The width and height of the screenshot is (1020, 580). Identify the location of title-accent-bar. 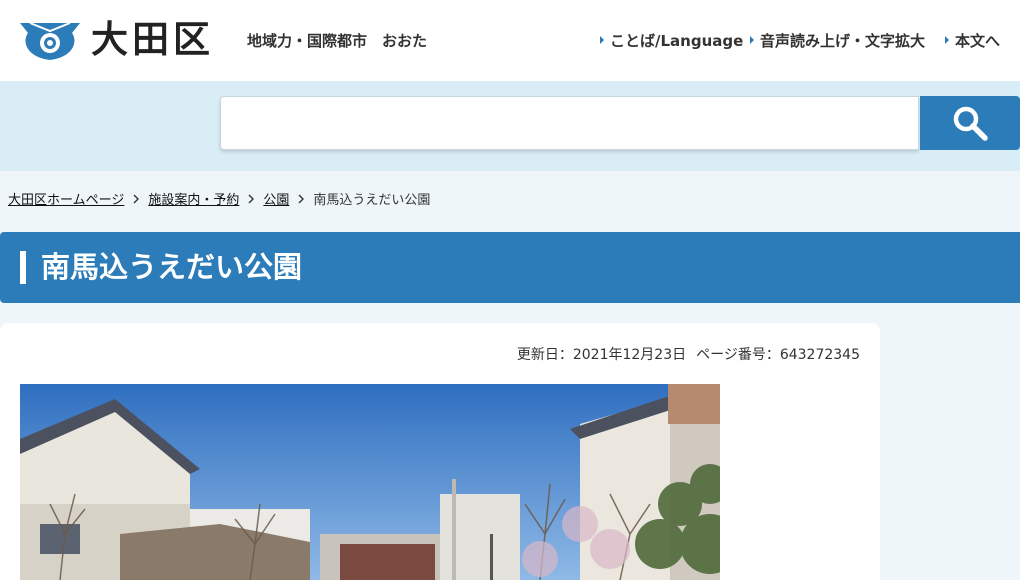
(23, 267).